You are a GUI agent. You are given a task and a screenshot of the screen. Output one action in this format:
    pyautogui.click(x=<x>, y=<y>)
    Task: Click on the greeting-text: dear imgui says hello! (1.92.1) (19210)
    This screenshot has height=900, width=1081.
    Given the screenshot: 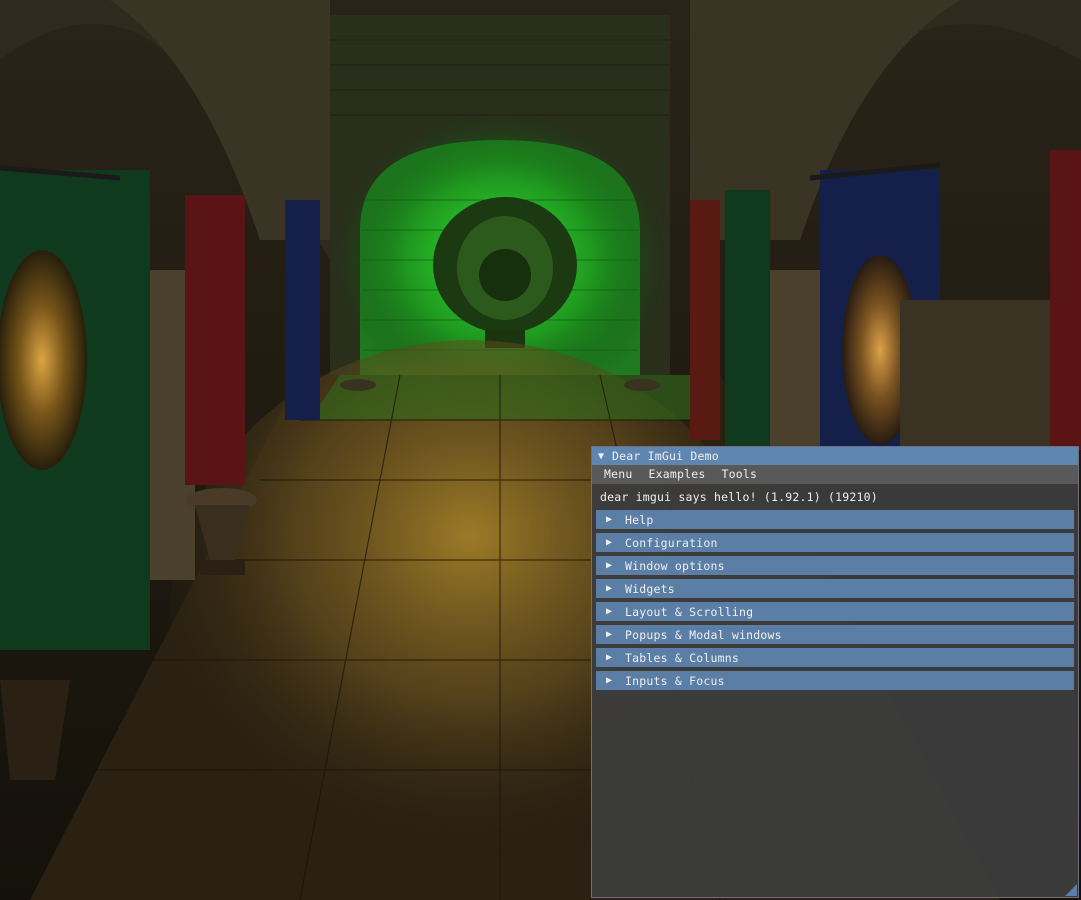 What is the action you would take?
    pyautogui.click(x=739, y=497)
    